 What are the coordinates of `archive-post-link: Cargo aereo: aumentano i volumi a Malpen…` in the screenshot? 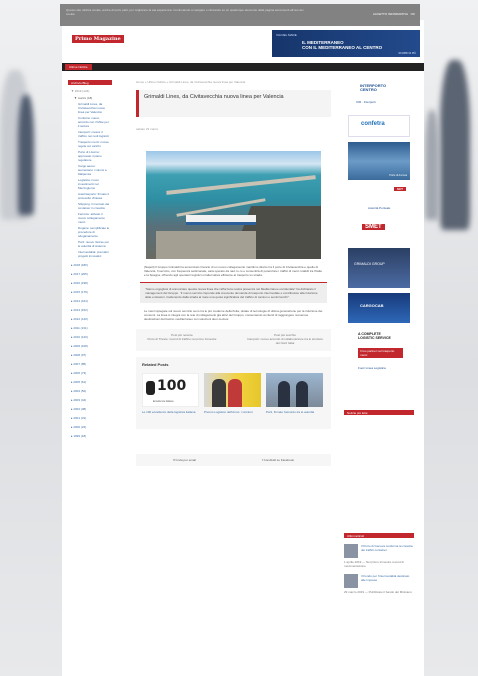 It's located at (94, 170).